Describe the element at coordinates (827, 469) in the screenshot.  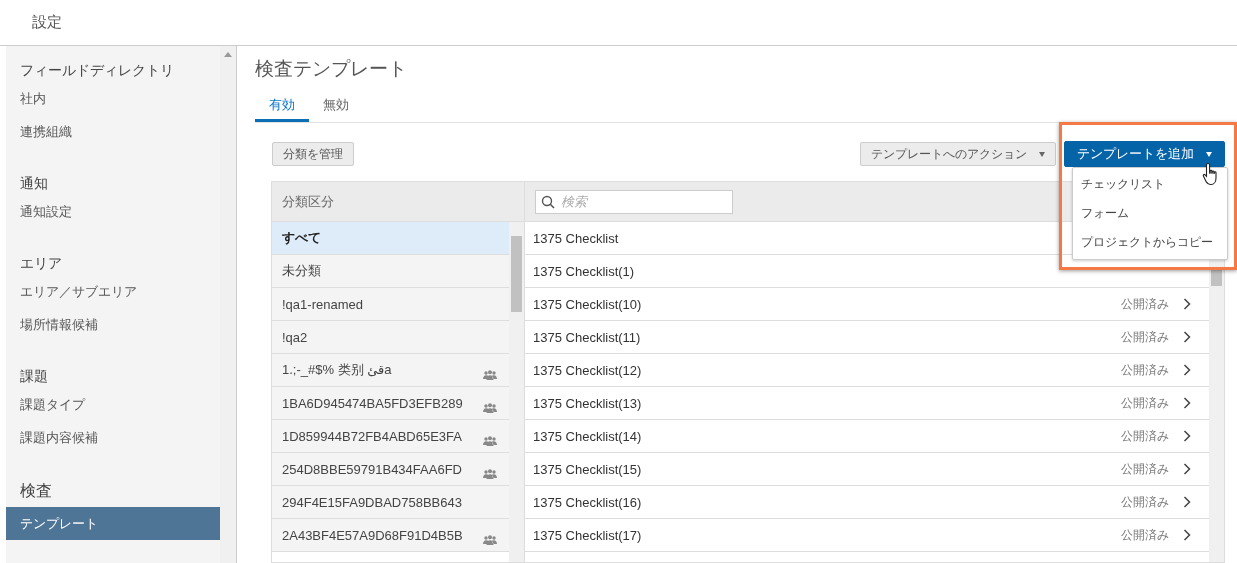
I see `template-name: 1375 Checklist(15)` at that location.